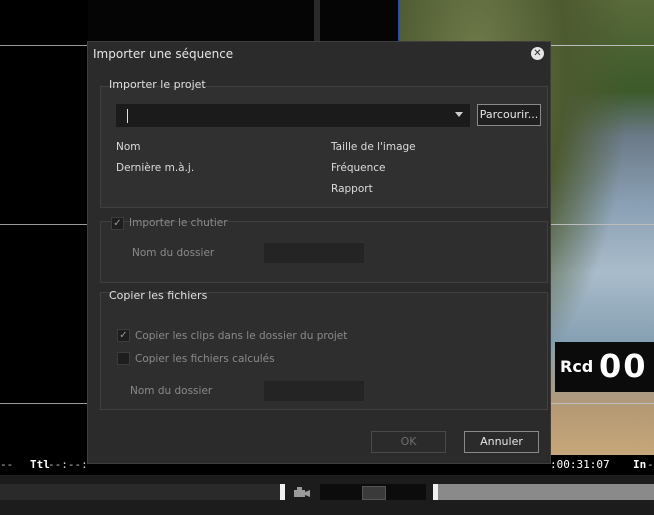 The width and height of the screenshot is (654, 515). Describe the element at coordinates (302, 492) in the screenshot. I see `camera-icon` at that location.